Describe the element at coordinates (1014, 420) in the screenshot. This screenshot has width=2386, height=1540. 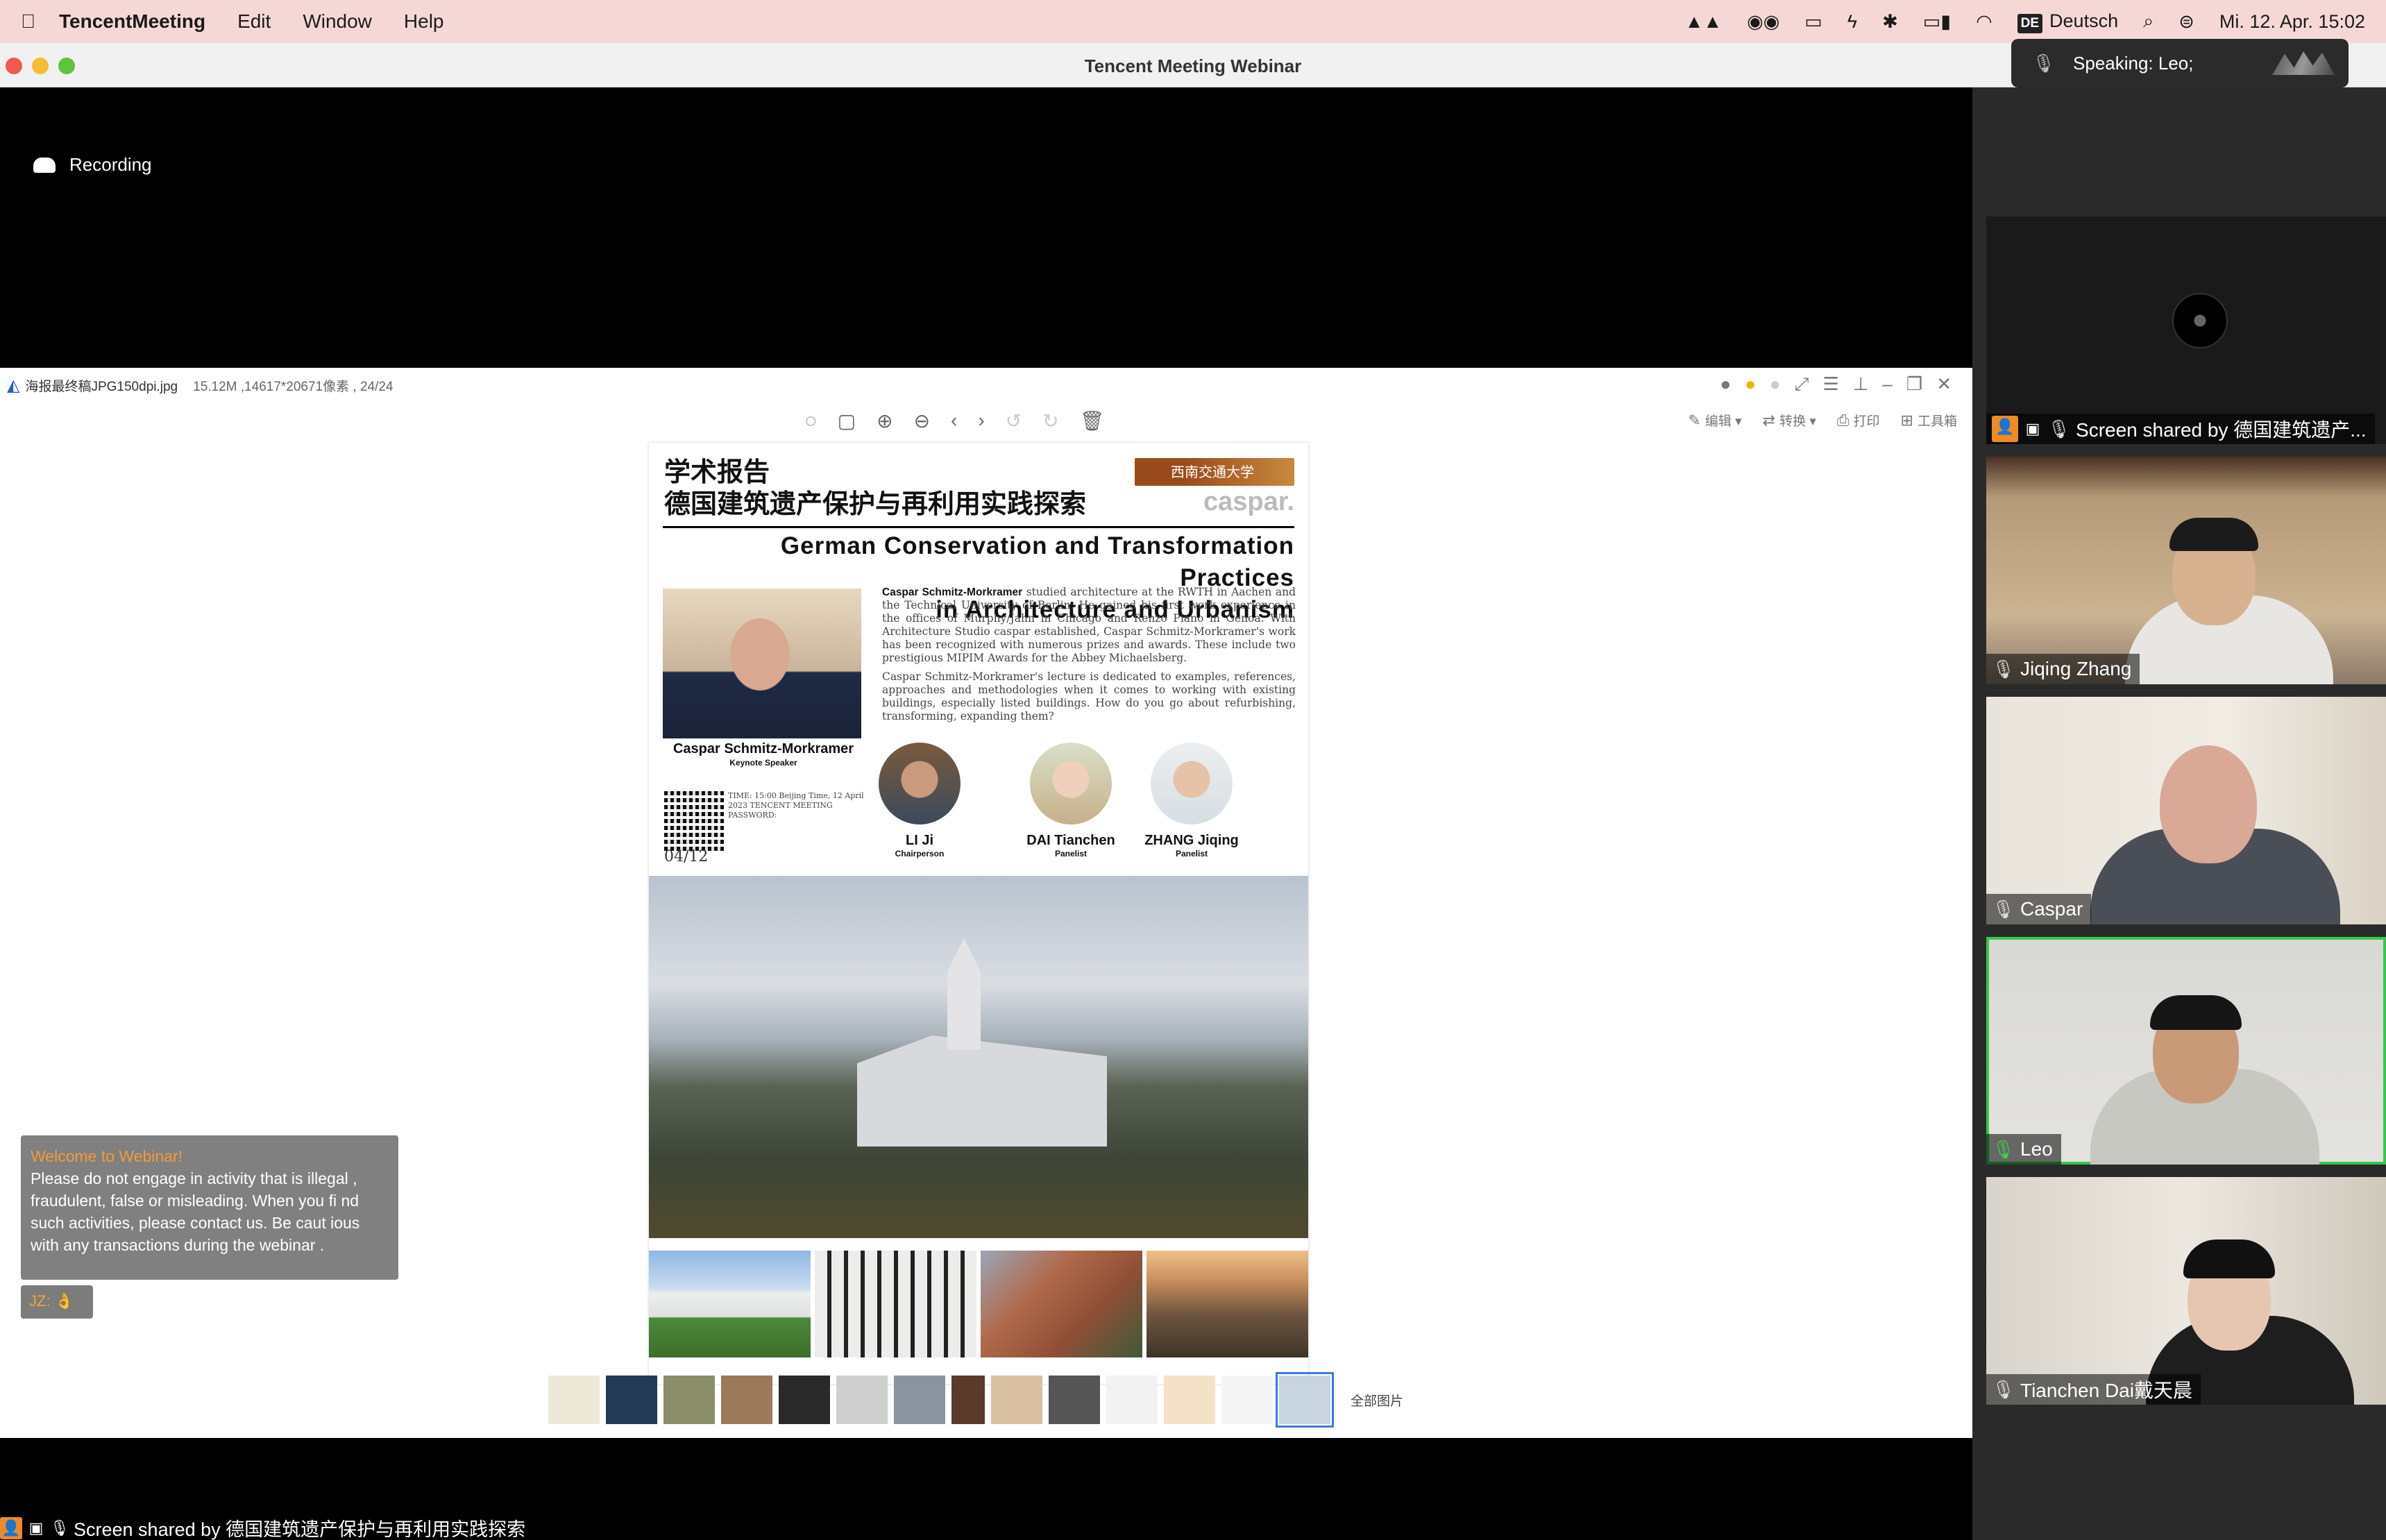
I see `rotate-left-icon: ↺` at that location.